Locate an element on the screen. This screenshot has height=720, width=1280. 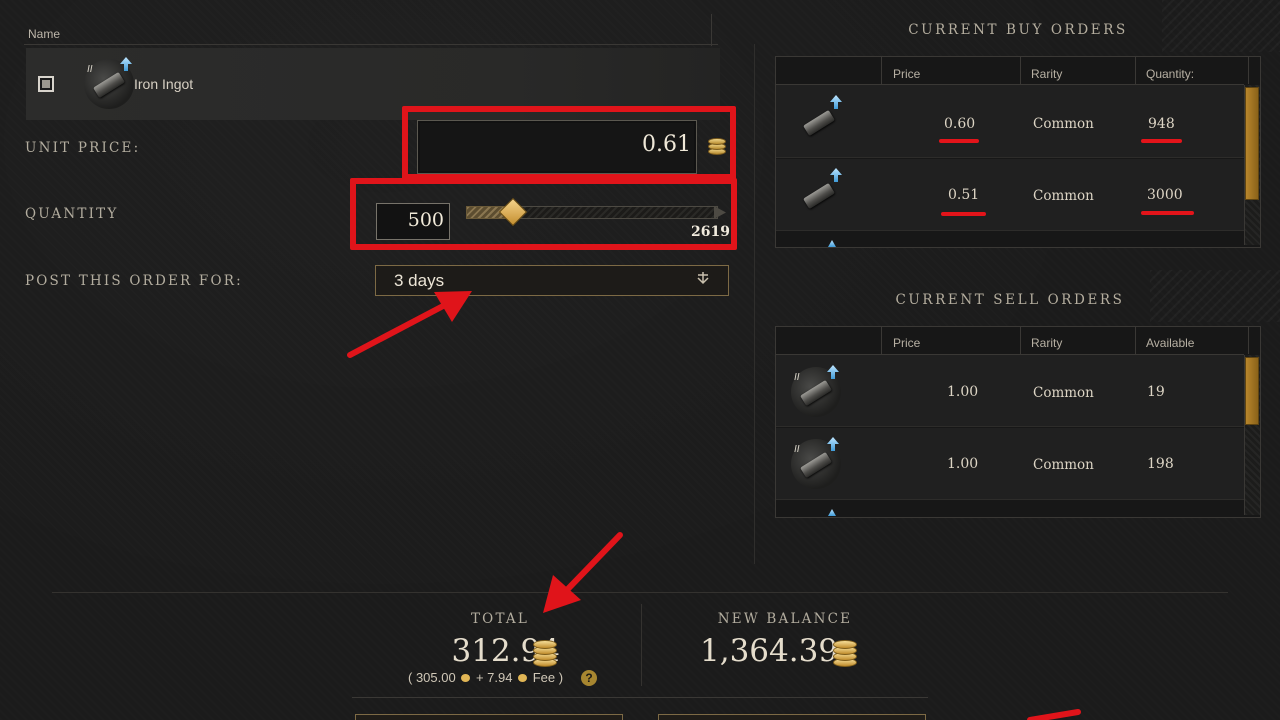
post-duration-label: POST THIS ORDER FOR: is located at coordinates (134, 281).